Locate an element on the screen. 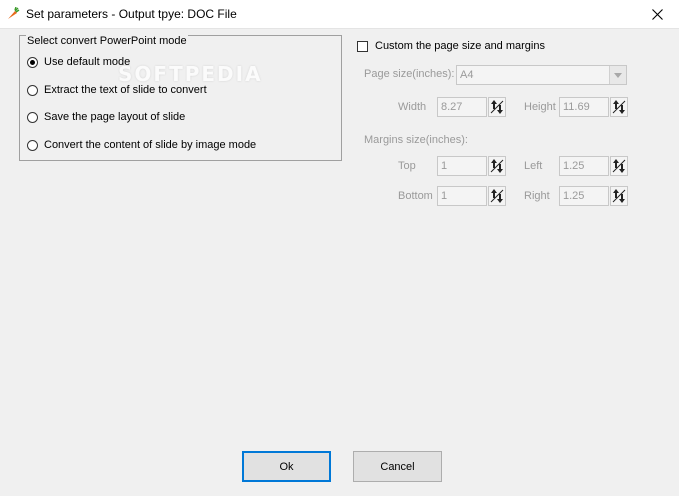  custom-size-checkbox is located at coordinates (362, 46).